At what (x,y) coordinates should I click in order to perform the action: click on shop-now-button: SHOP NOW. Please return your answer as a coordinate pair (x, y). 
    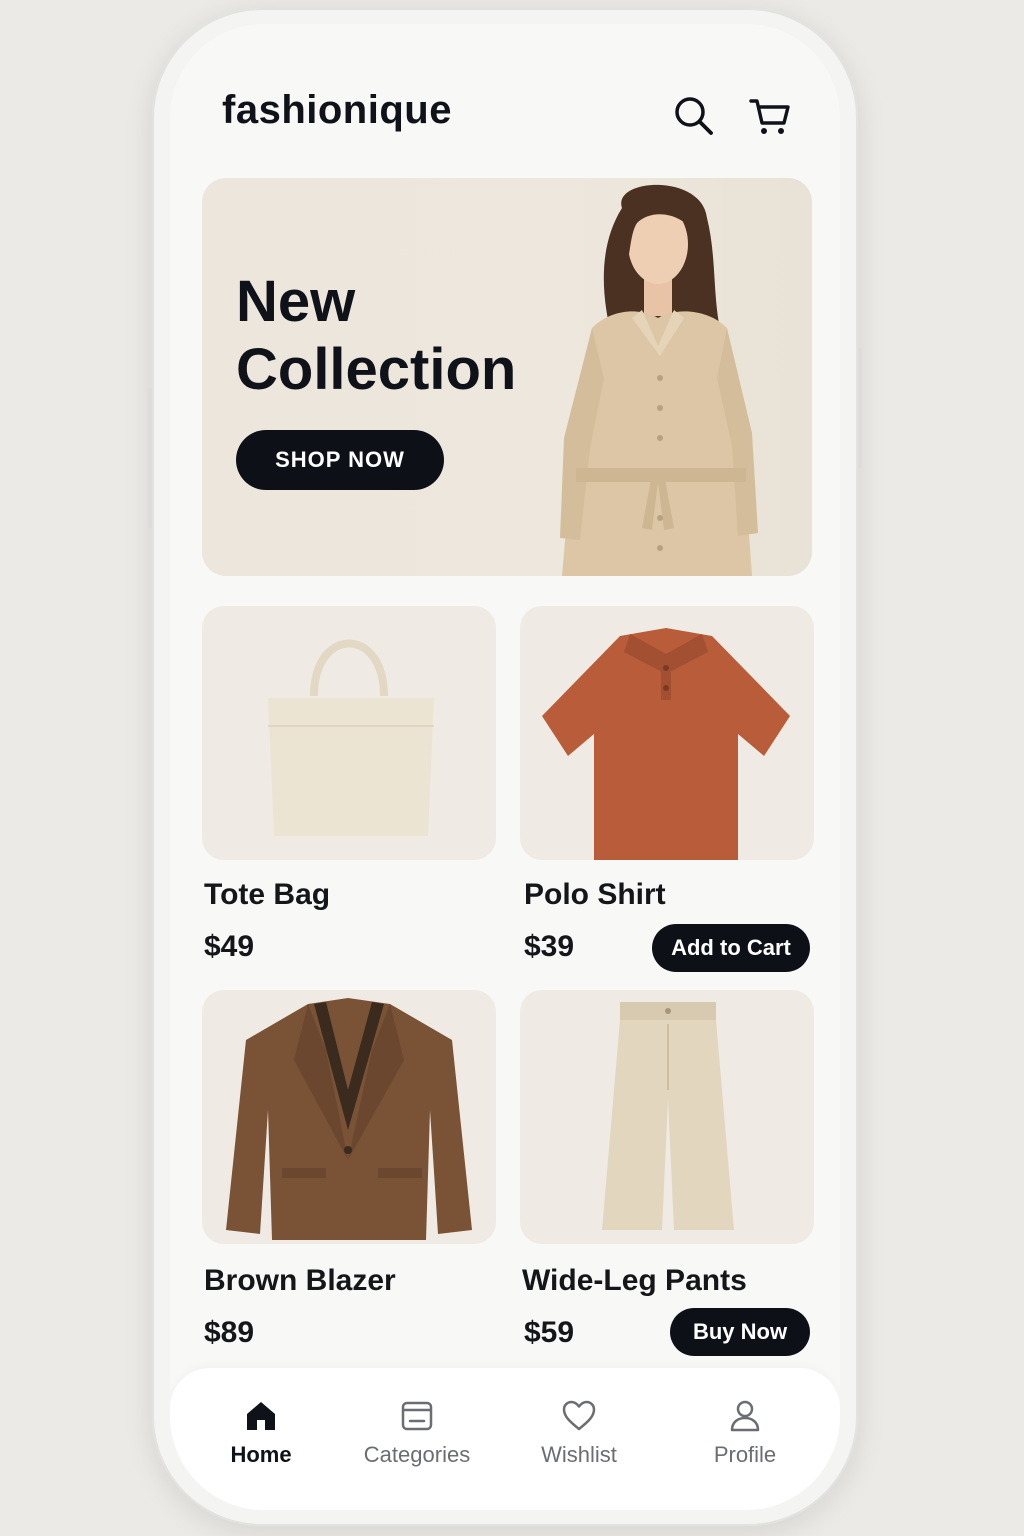
    Looking at the image, I should click on (340, 460).